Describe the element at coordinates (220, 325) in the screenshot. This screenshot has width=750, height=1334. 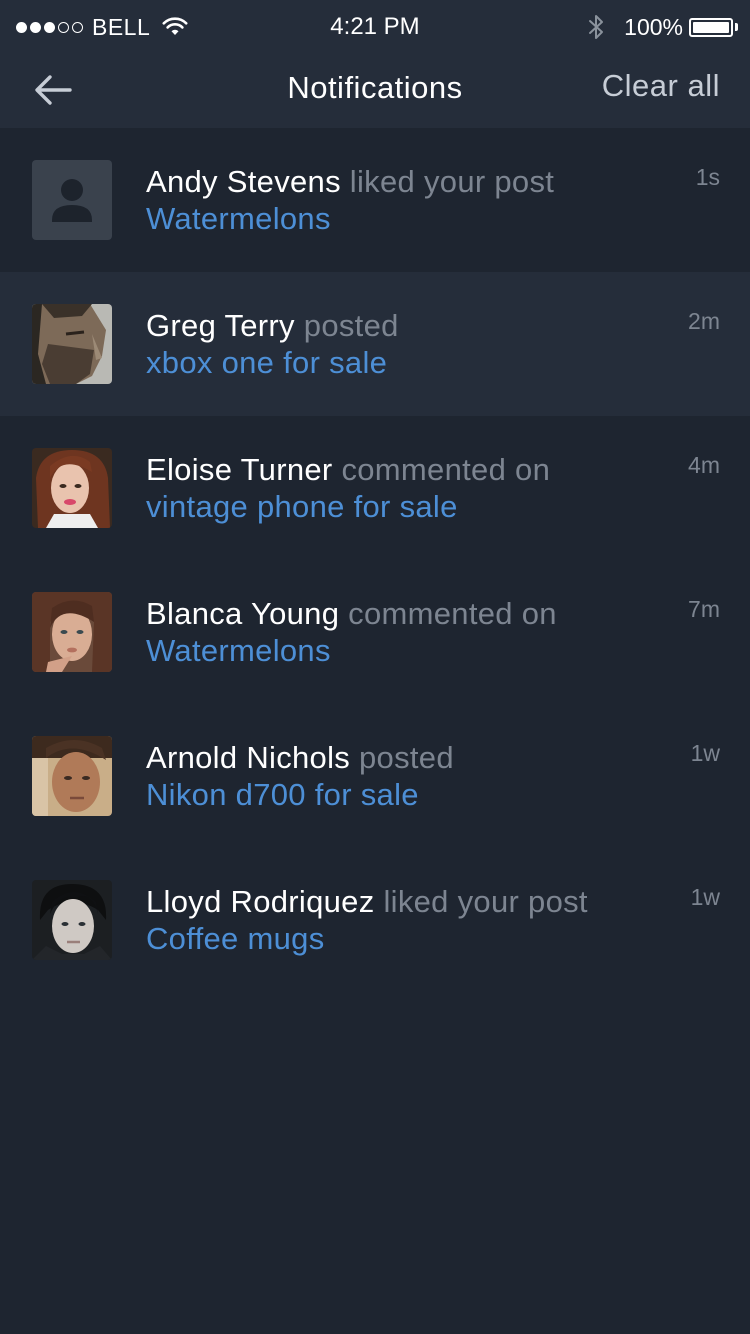
I see `user-name: Greg Terry` at that location.